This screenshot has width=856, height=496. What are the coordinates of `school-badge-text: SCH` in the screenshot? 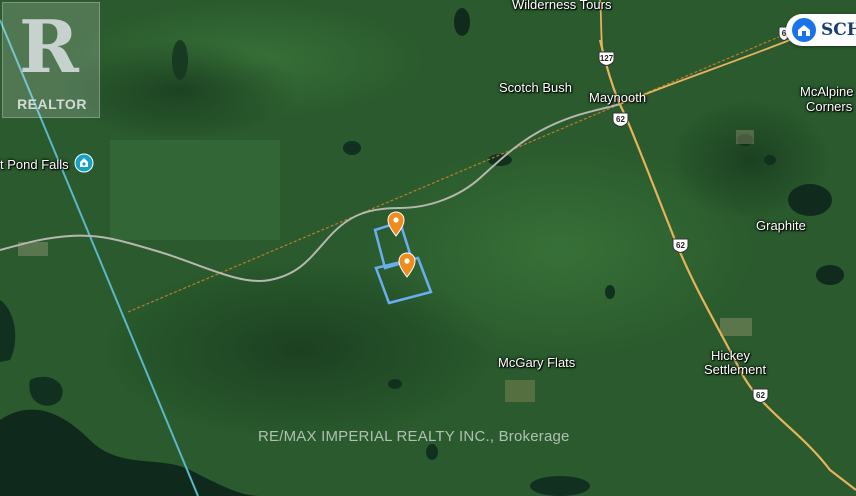 It's located at (838, 30).